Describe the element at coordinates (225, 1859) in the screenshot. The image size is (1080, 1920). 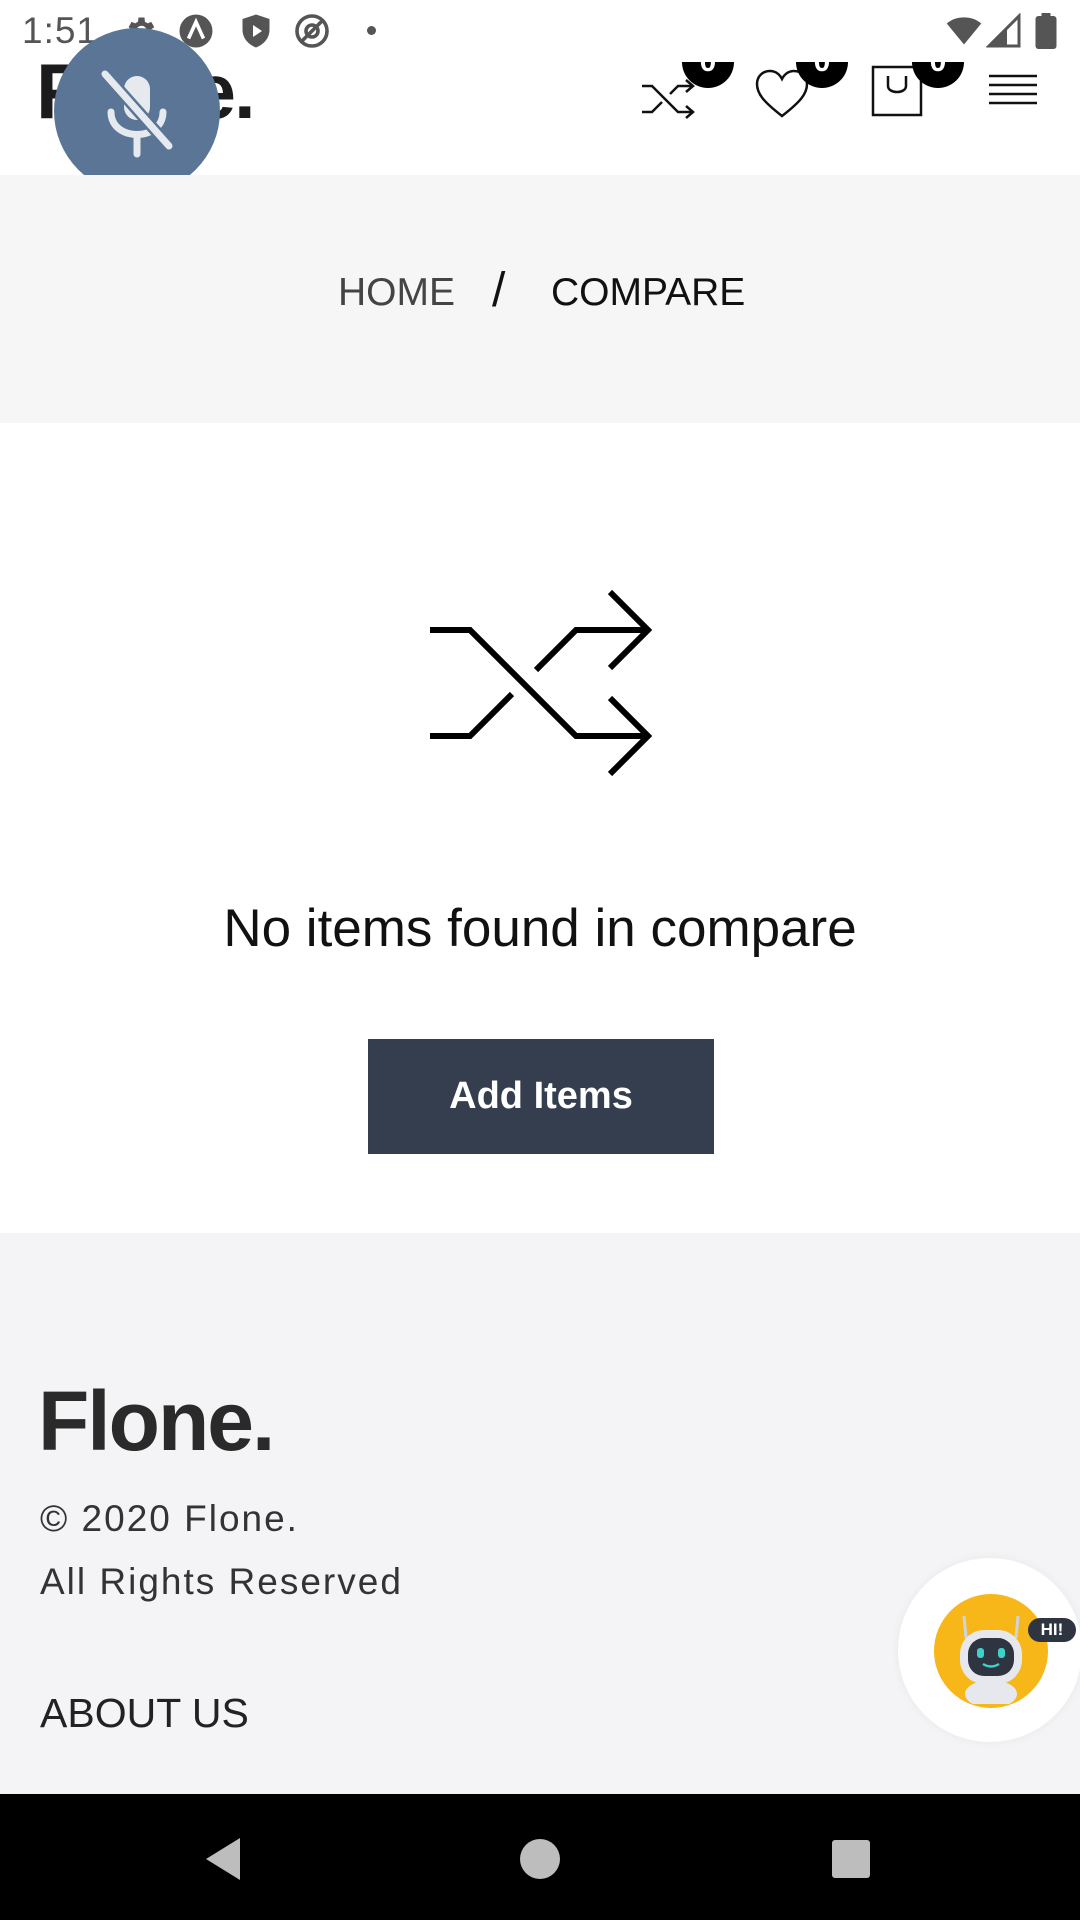
I see `back-icon` at that location.